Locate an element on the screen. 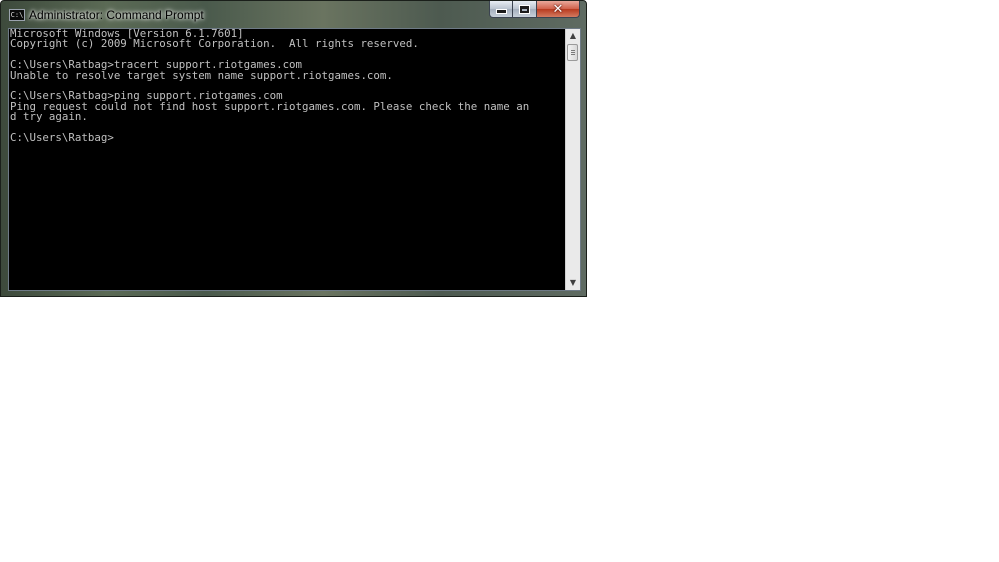  maximize-icon is located at coordinates (524, 9).